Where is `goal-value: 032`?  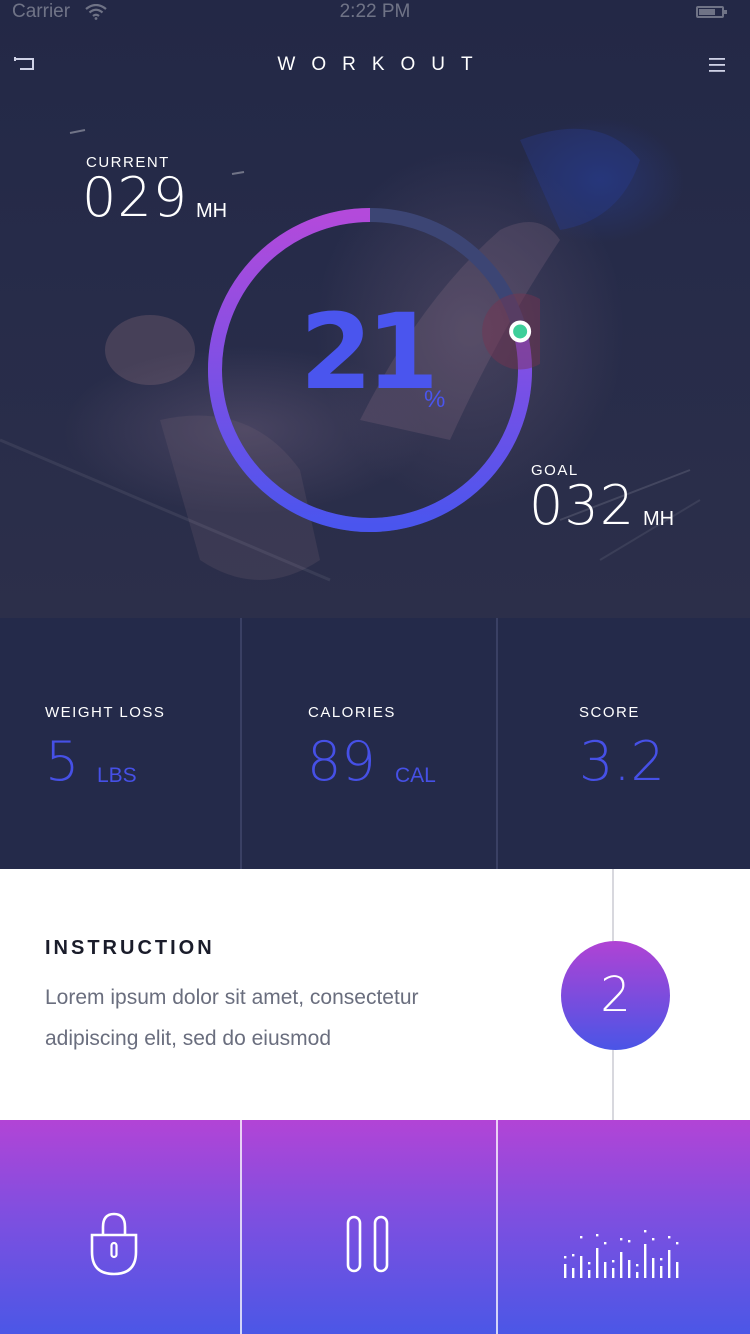
goal-value: 032 is located at coordinates (582, 505).